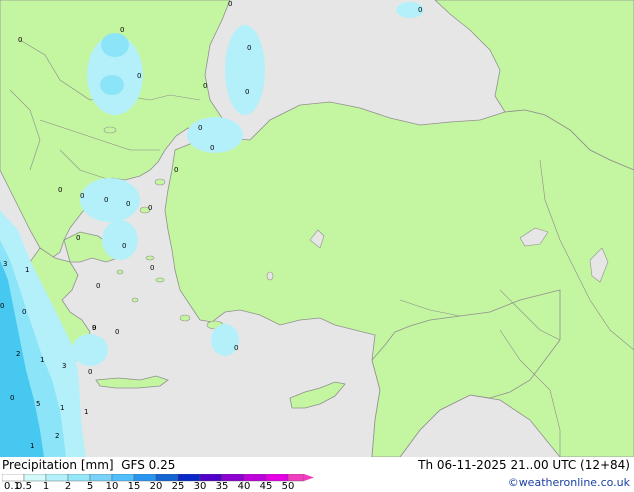 This screenshot has height=492, width=634. Describe the element at coordinates (46, 486) in the screenshot. I see `colorbar-label: 1` at that location.